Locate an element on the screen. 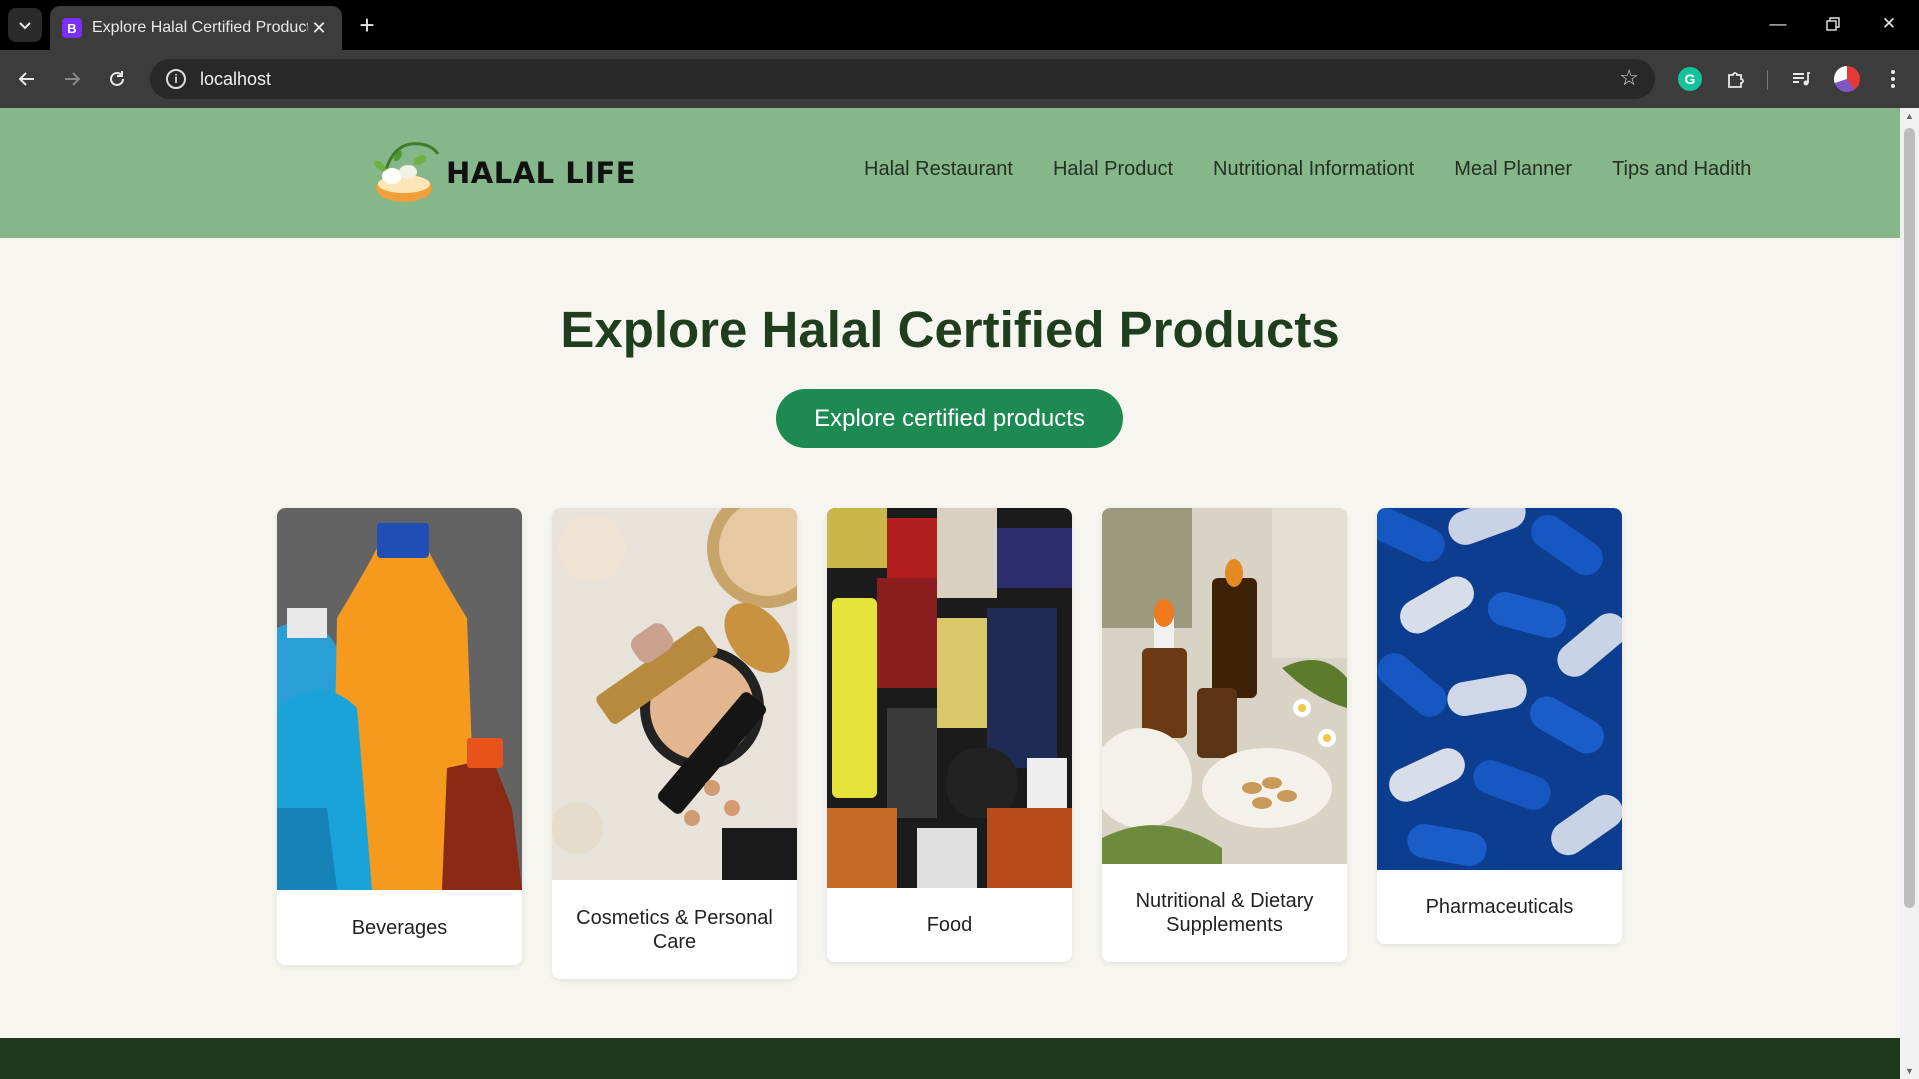 This screenshot has height=1079, width=1919. nav-meal-planner: Meal Planner is located at coordinates (1513, 169).